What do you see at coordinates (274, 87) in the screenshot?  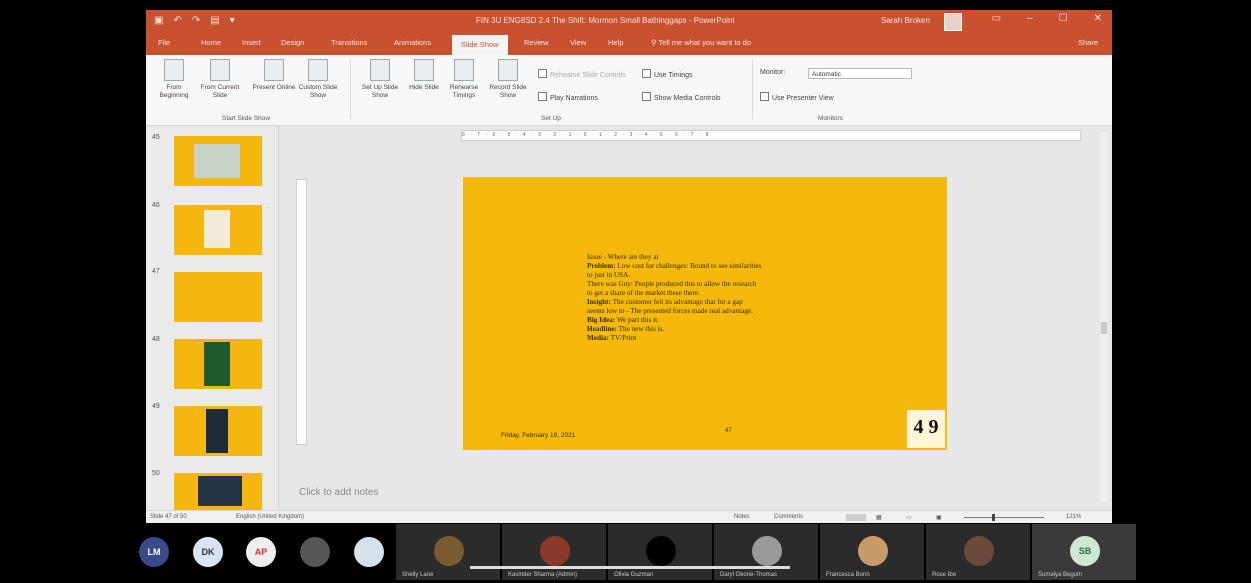 I see `button-label: Present Online` at bounding box center [274, 87].